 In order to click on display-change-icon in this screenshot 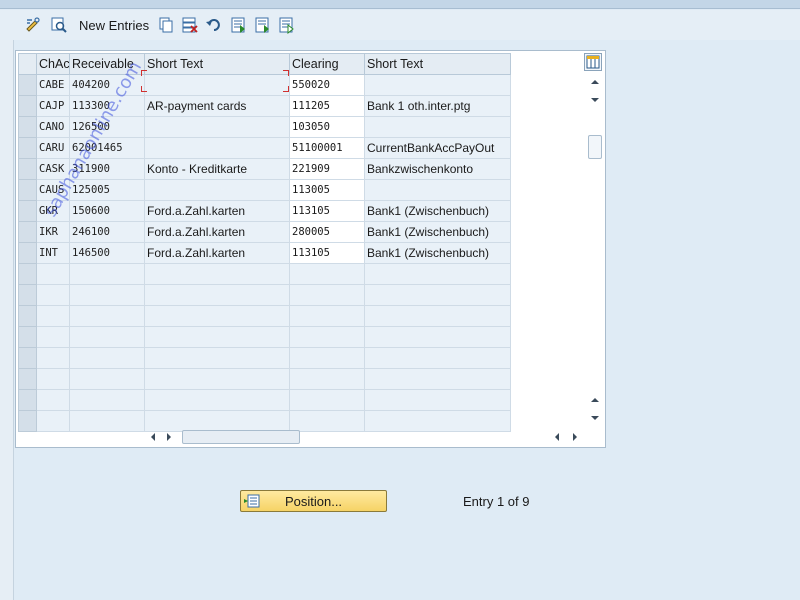, I will do `click(33, 25)`.